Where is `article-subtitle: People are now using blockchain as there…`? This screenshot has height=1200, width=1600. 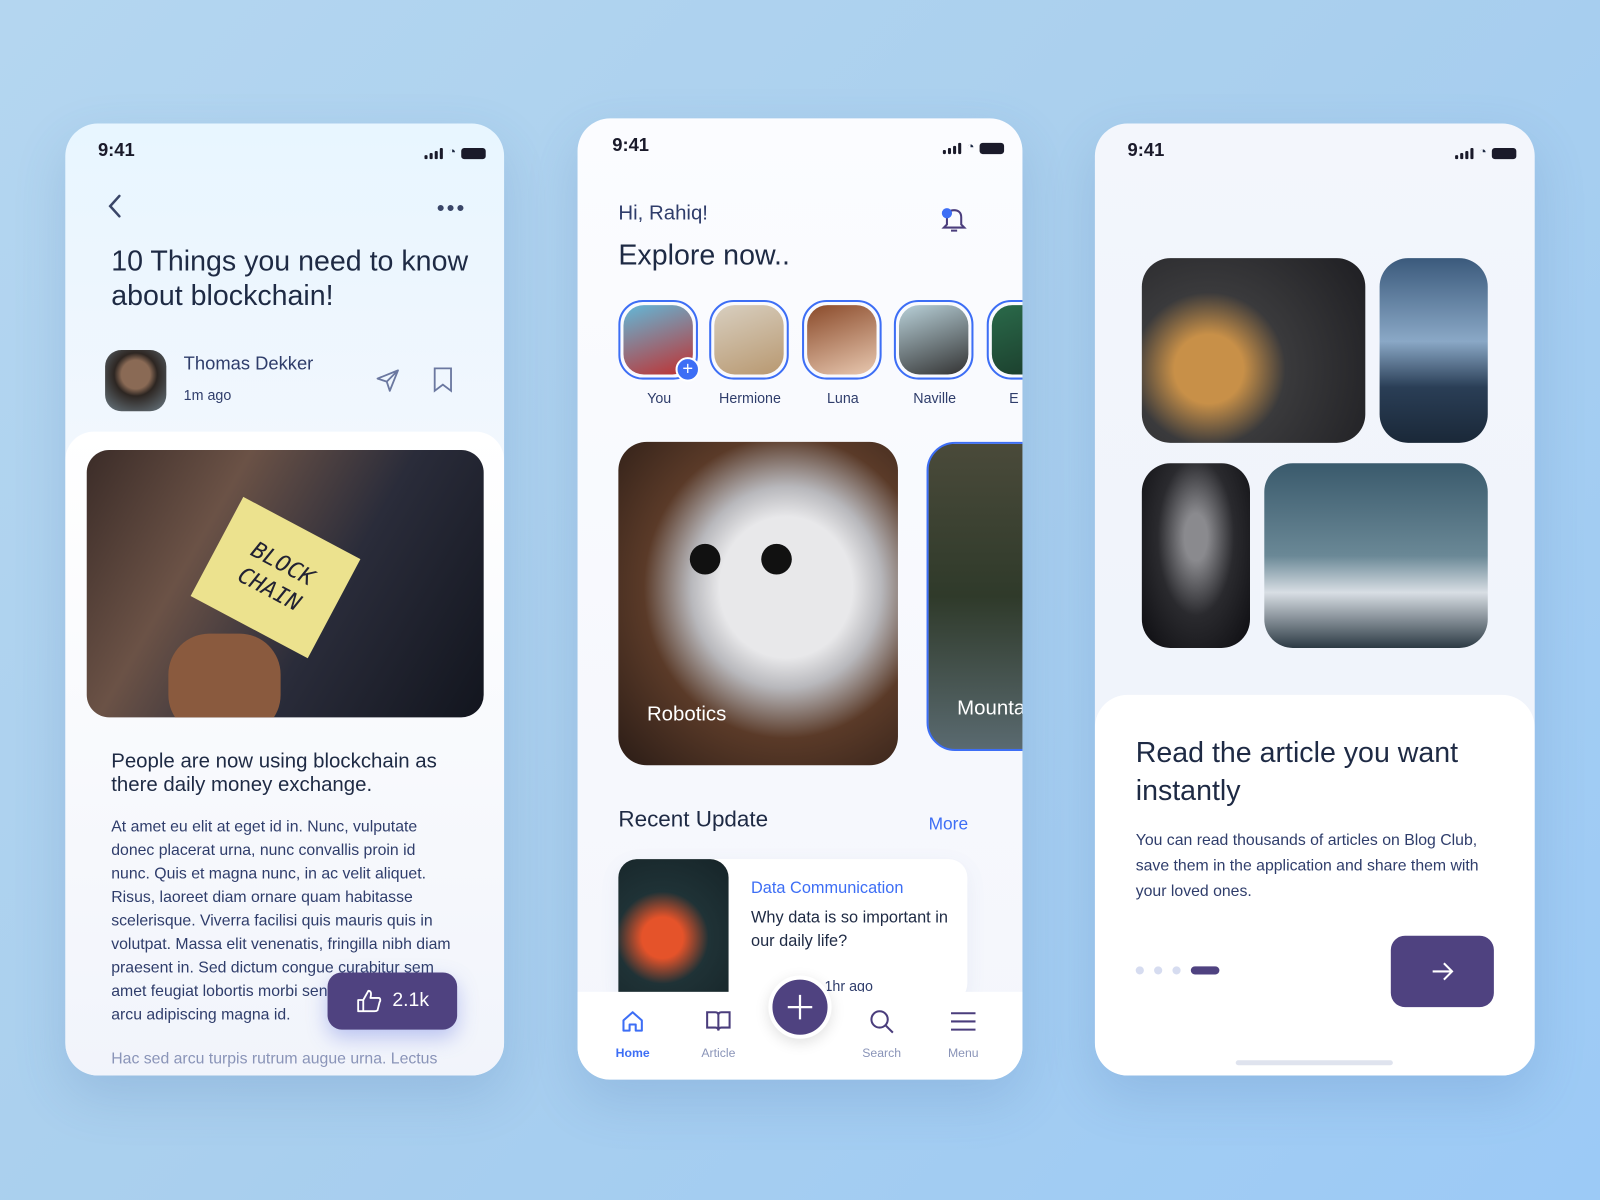 article-subtitle: People are now using blockchain as there… is located at coordinates (274, 773).